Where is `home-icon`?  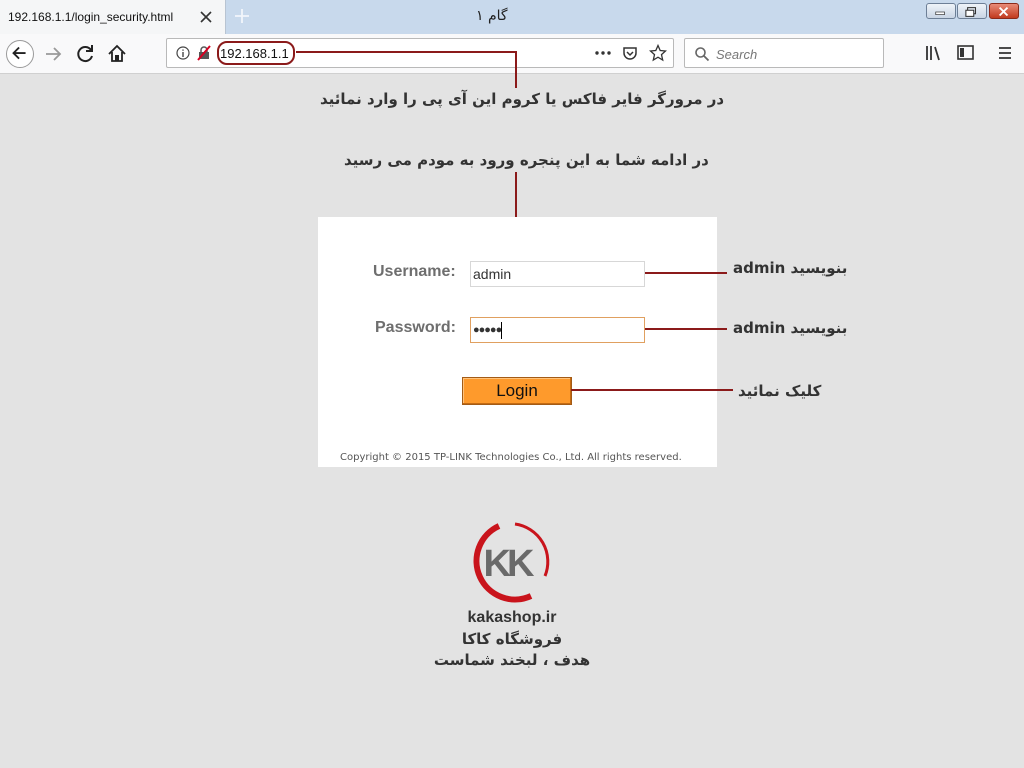 home-icon is located at coordinates (117, 53).